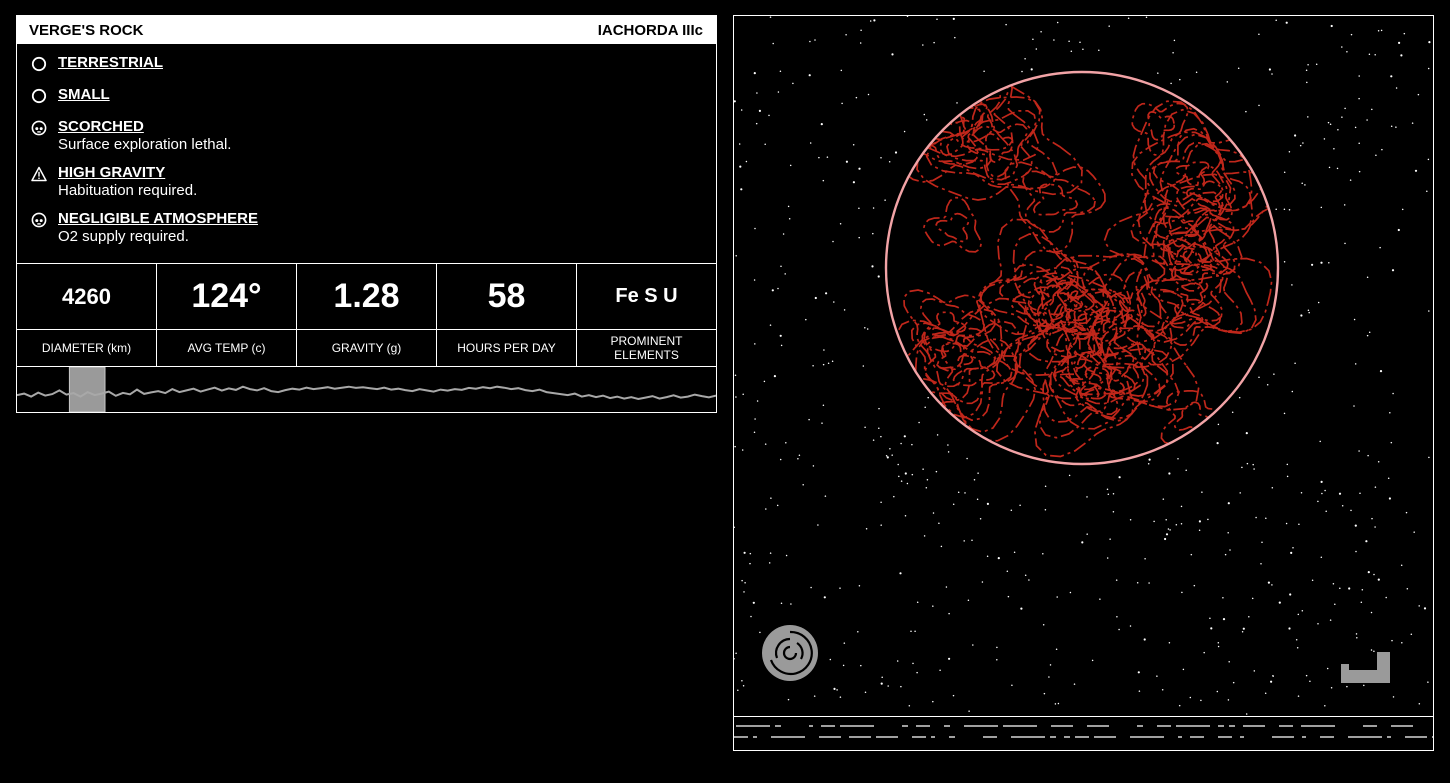 The image size is (1450, 783). I want to click on elevation-profile, so click(366, 389).